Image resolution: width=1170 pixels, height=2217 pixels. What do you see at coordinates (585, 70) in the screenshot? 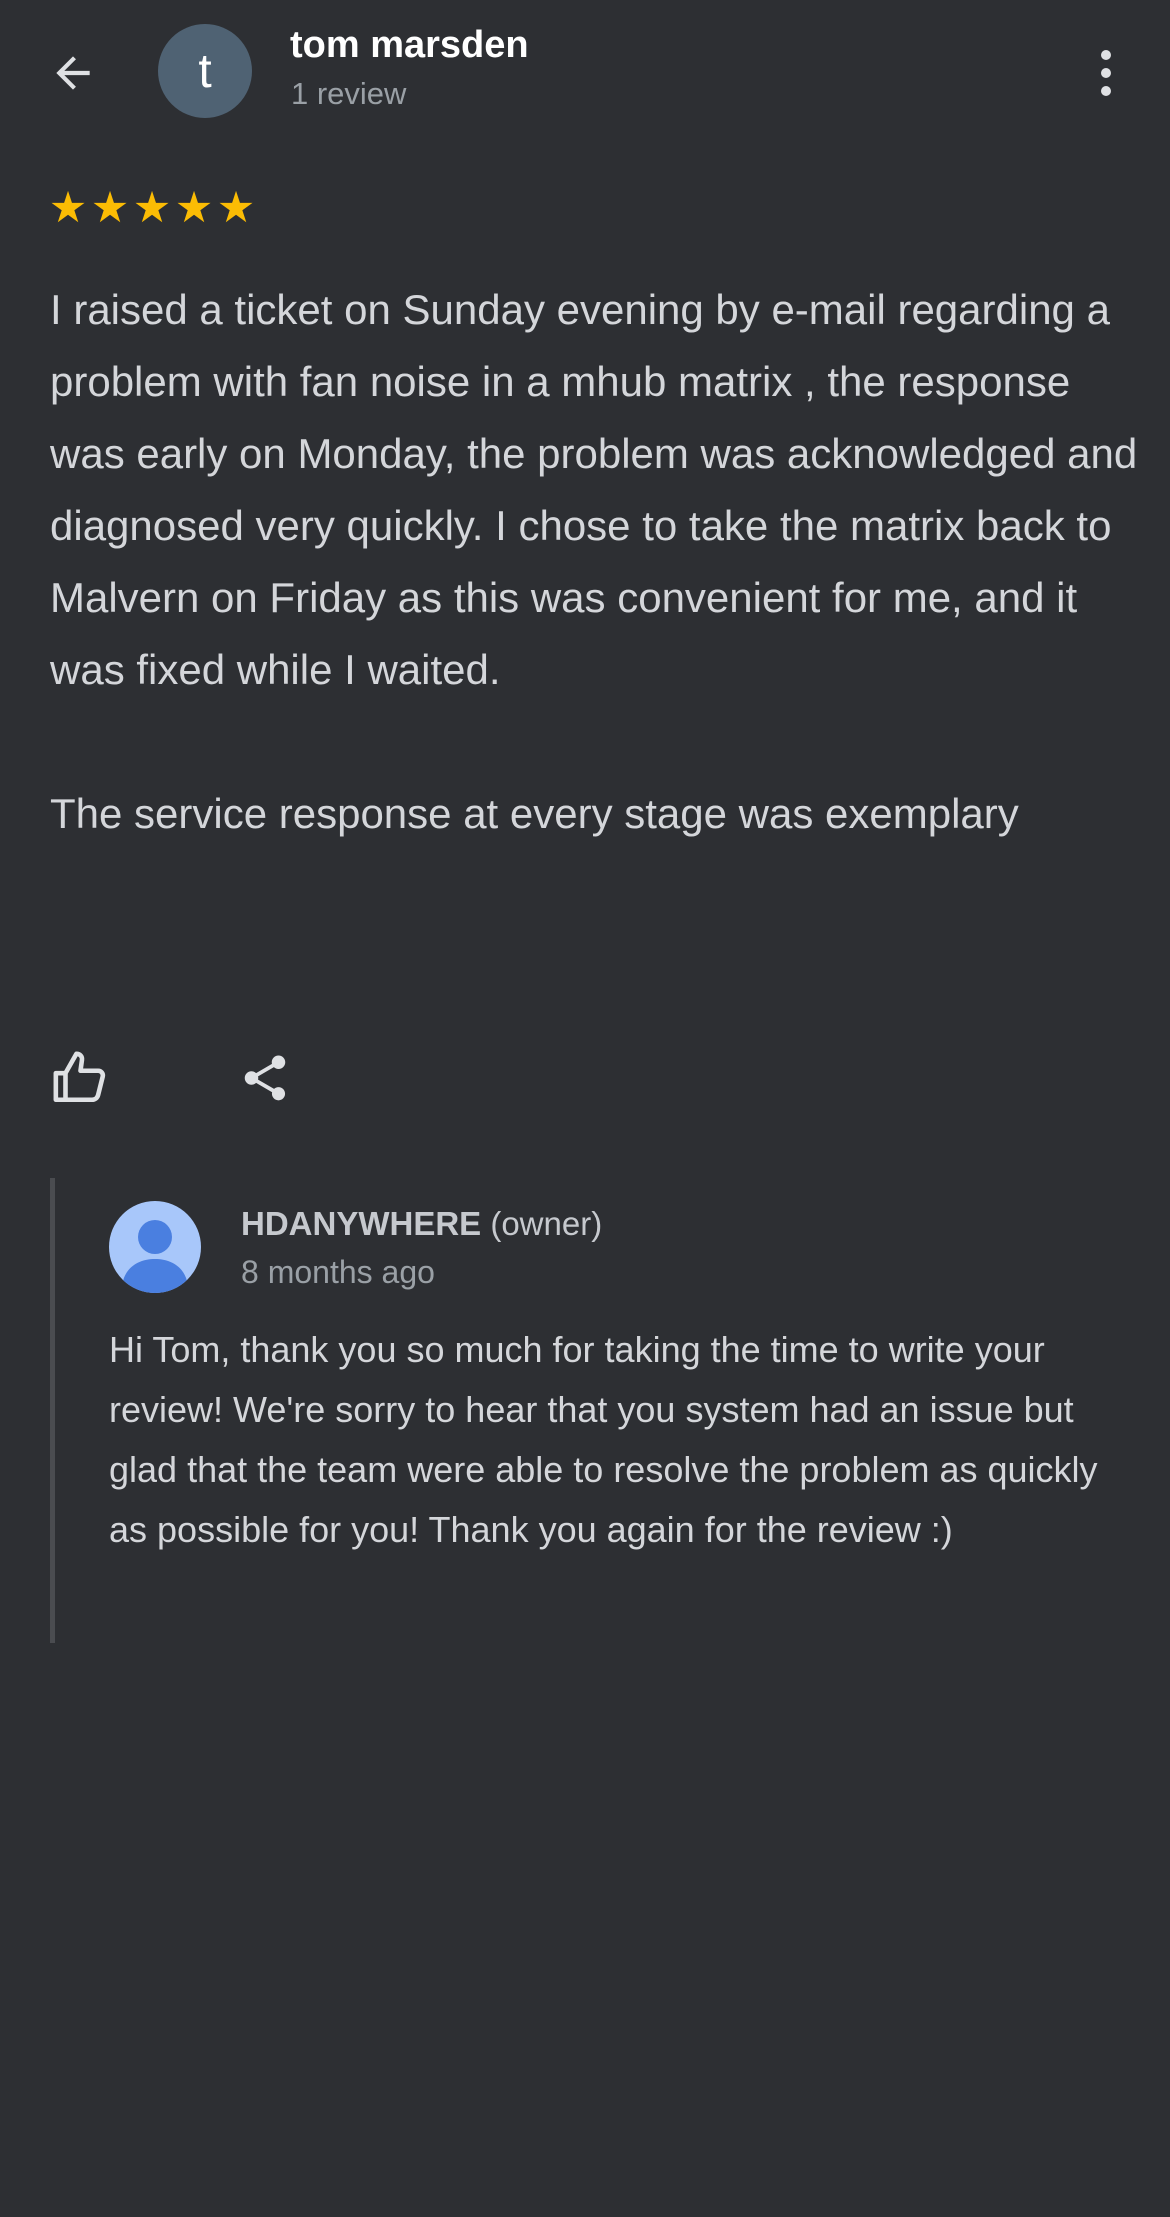
I see `review-header: t tom marsden 1 review` at bounding box center [585, 70].